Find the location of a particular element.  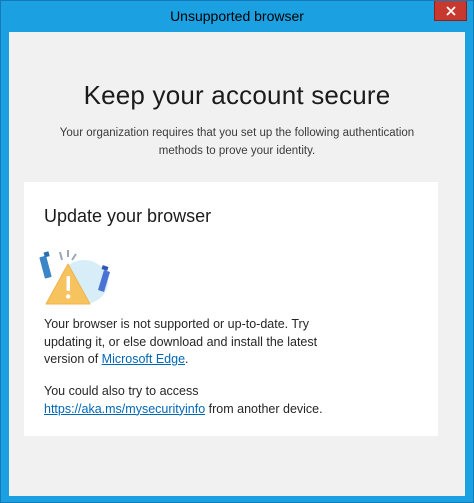

close-icon is located at coordinates (450, 10).